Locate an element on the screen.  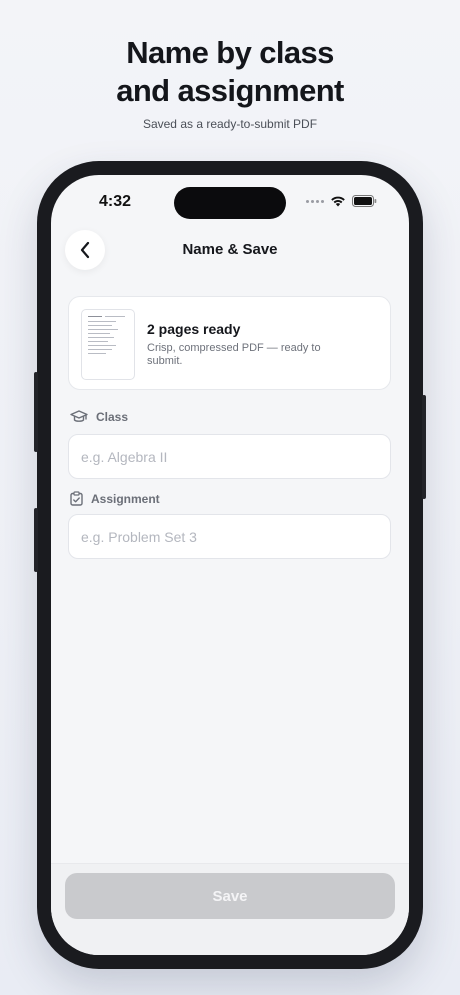
status-time: 4:32 is located at coordinates (115, 201).